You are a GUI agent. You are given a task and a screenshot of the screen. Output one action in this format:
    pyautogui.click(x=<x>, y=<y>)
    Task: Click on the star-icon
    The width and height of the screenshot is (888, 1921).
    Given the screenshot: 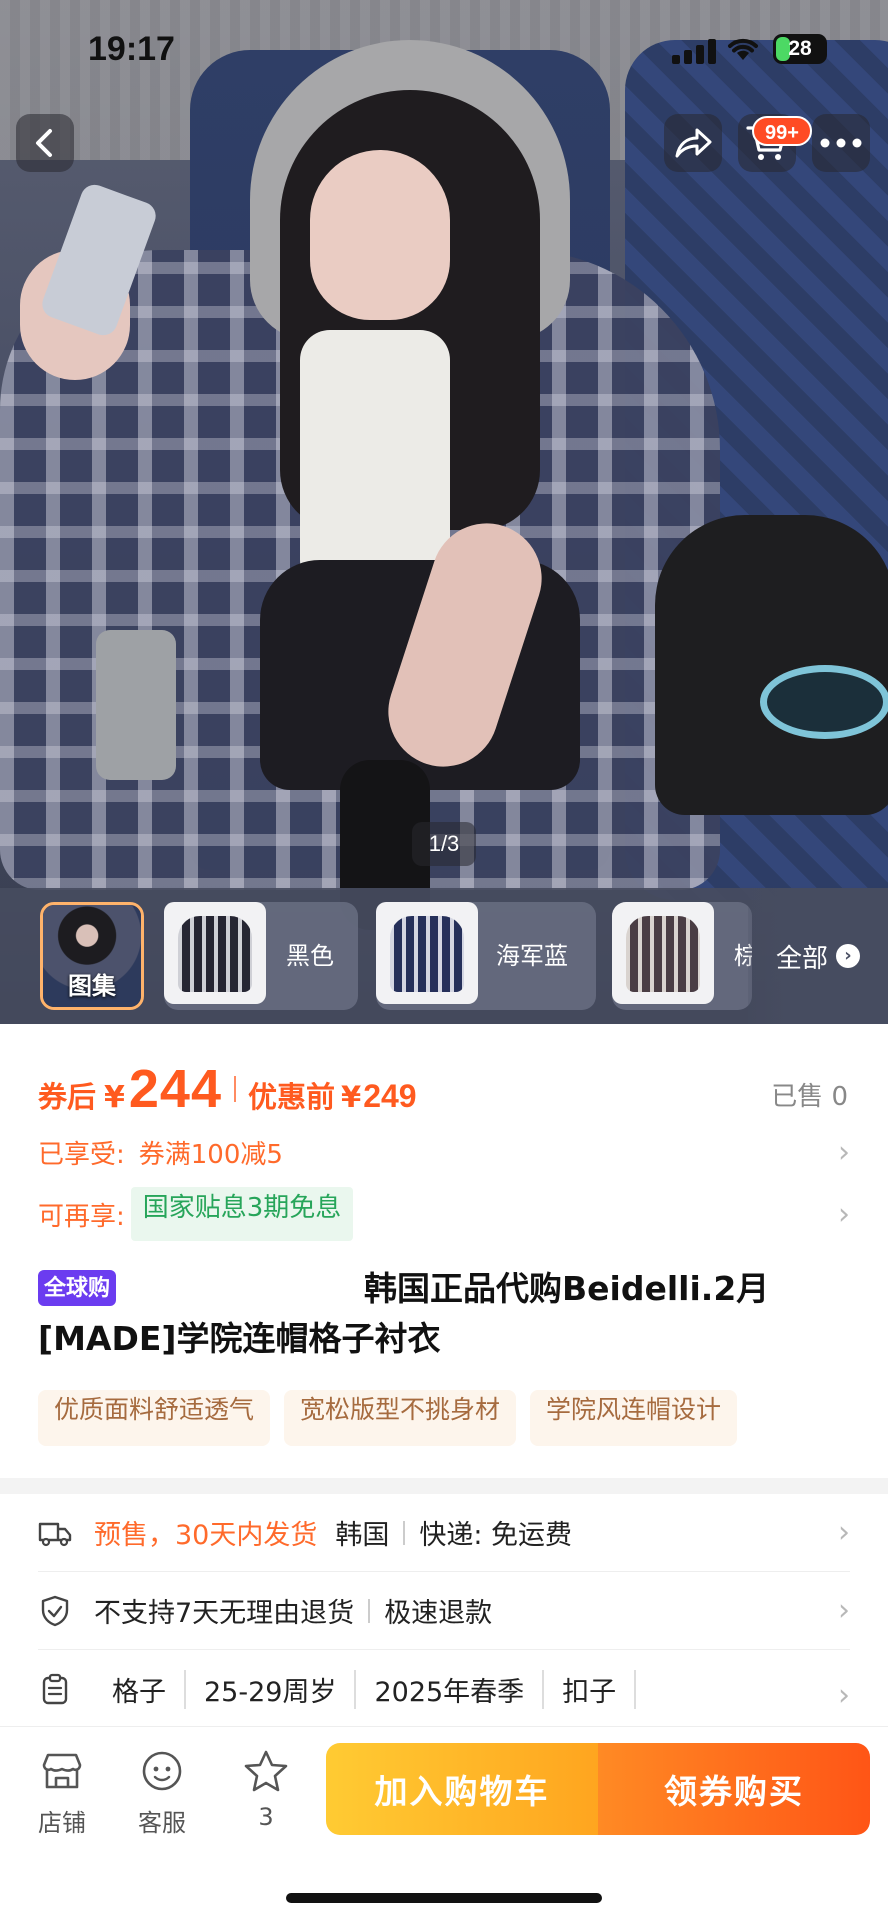 What is the action you would take?
    pyautogui.click(x=266, y=1771)
    